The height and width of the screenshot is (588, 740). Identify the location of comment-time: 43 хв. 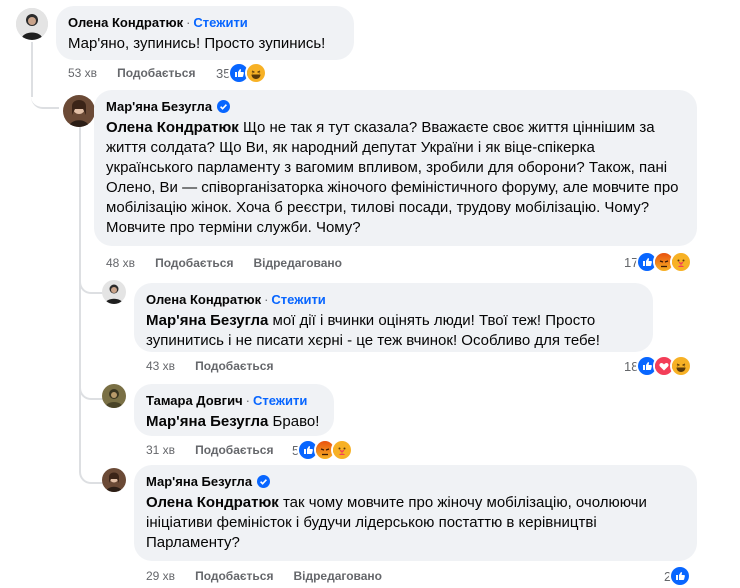
(160, 366).